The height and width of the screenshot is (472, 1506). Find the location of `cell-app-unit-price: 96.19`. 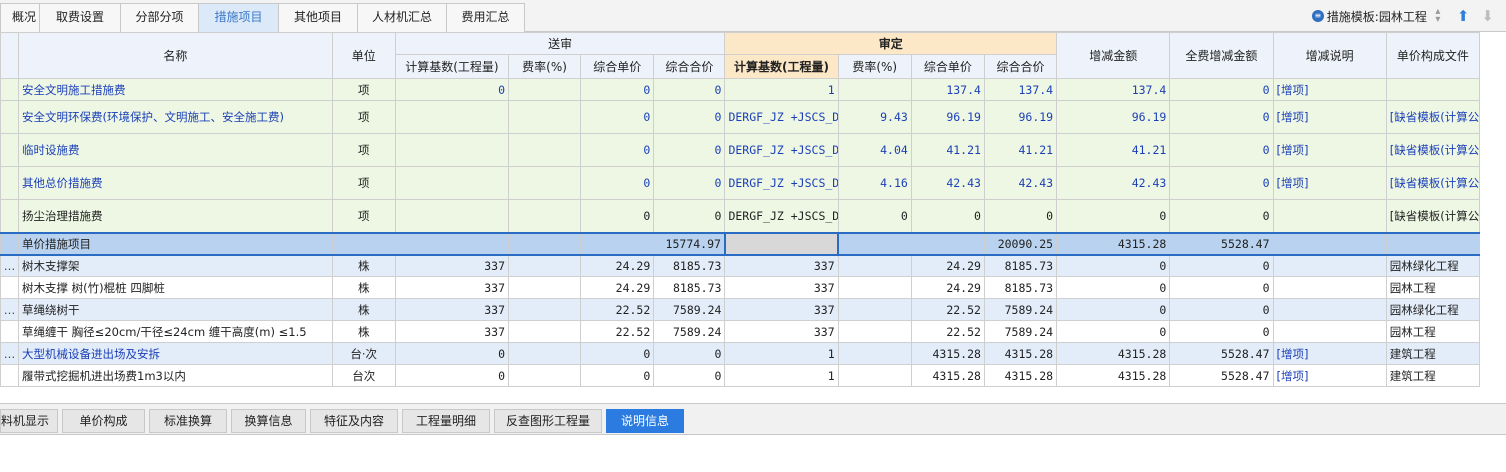

cell-app-unit-price: 96.19 is located at coordinates (947, 117).